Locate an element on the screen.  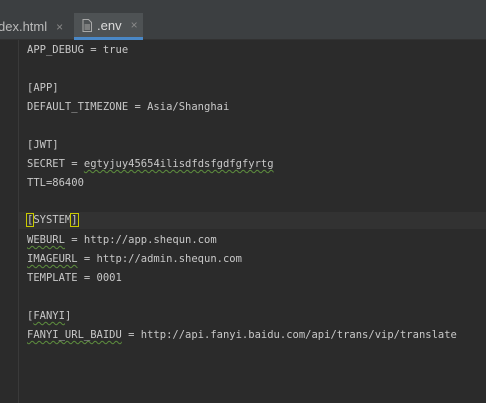
code-line-weburl: WEBURL = http://app.shequn.com is located at coordinates (122, 240).